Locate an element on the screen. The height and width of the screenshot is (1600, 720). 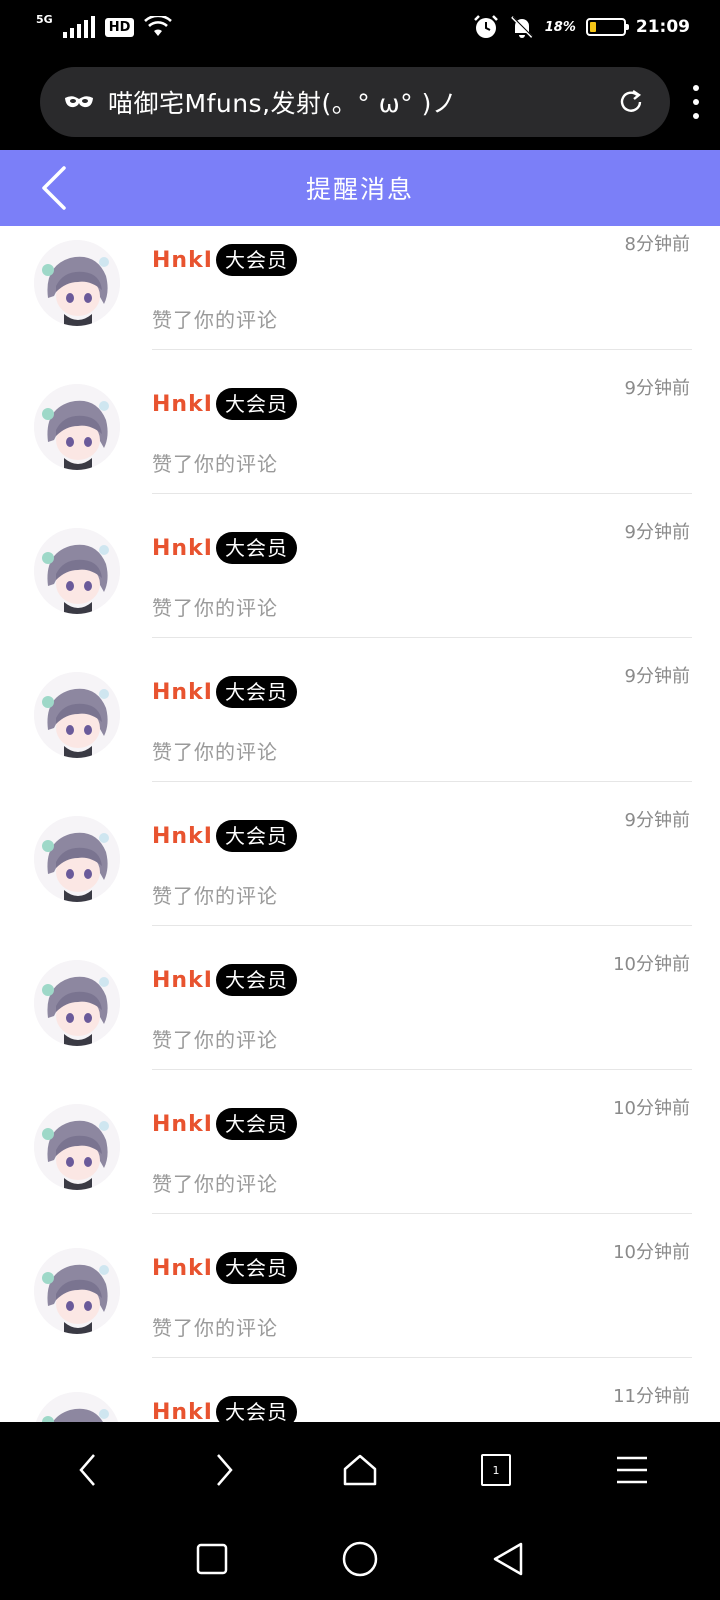
address-pill: 喵御宅Mfuns,发射(。° ω° )ノ is located at coordinates (355, 102).